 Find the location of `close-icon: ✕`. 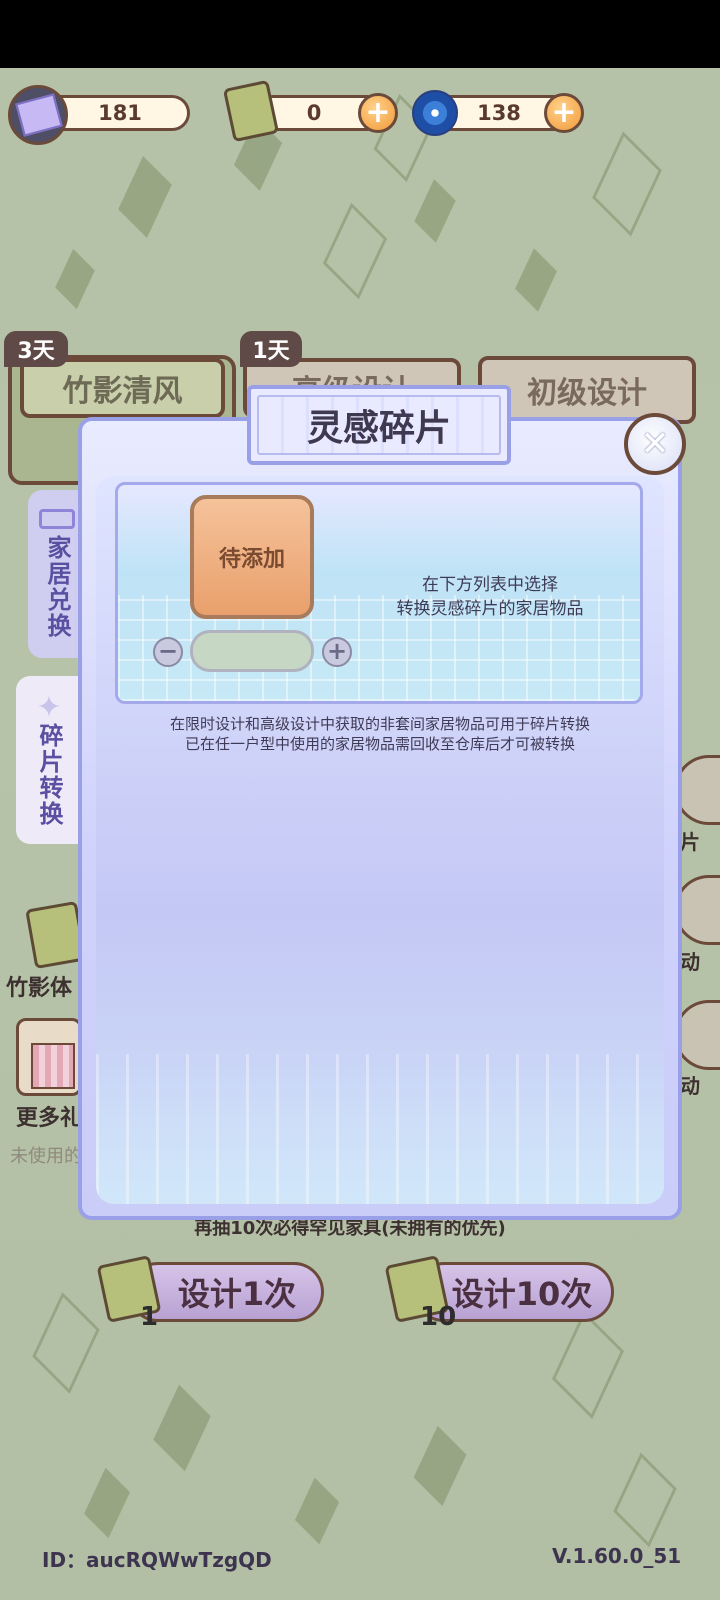

close-icon: ✕ is located at coordinates (655, 444).